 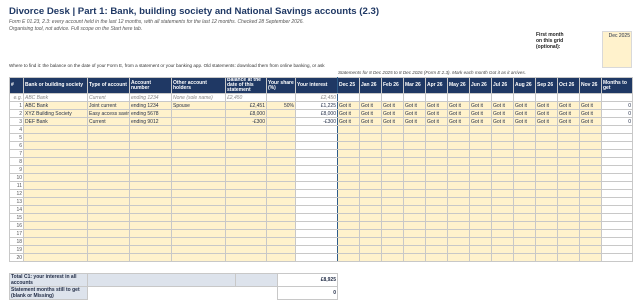 I want to click on first-month-input: Dec 2025, so click(x=617, y=49).